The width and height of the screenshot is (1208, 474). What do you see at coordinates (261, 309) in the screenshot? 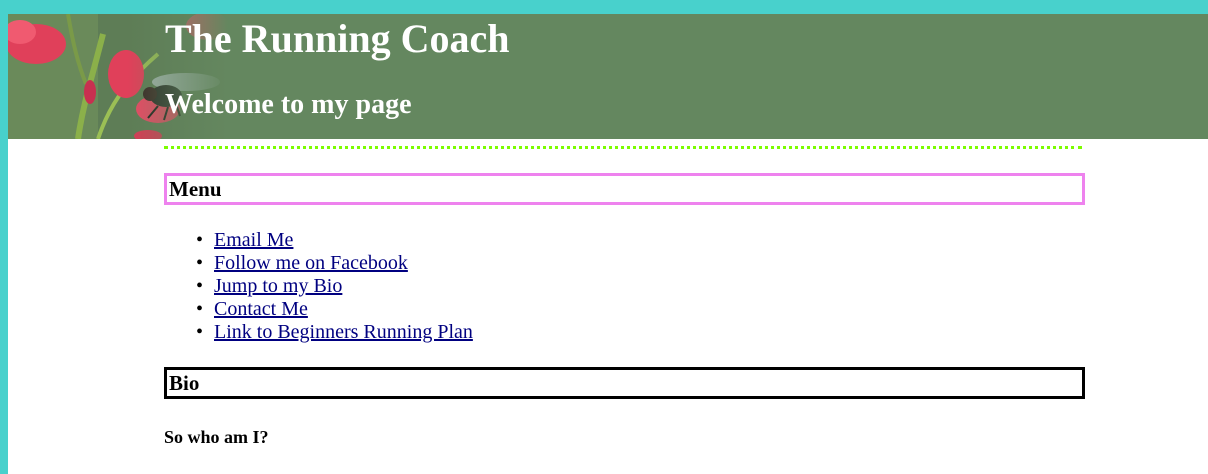
I see `contact-me-link: Contact Me` at bounding box center [261, 309].